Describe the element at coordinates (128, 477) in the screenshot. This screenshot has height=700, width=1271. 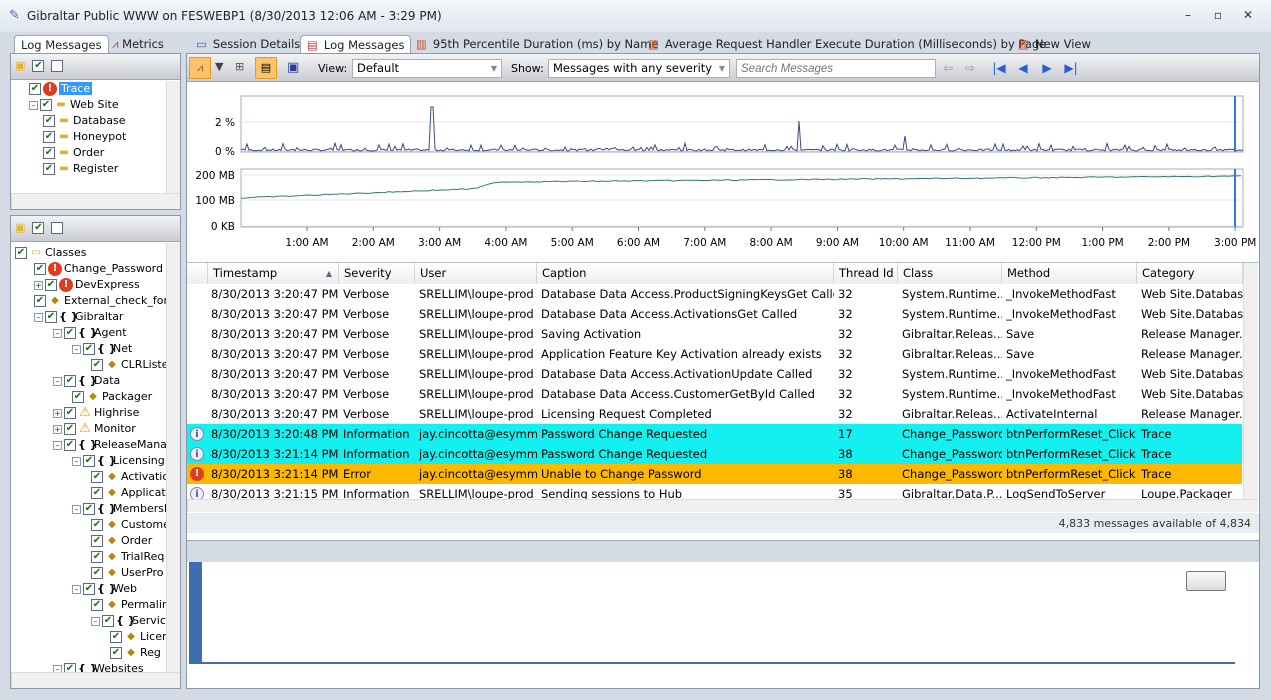
I see `tree-item: ✔ ◆ Activatio` at that location.